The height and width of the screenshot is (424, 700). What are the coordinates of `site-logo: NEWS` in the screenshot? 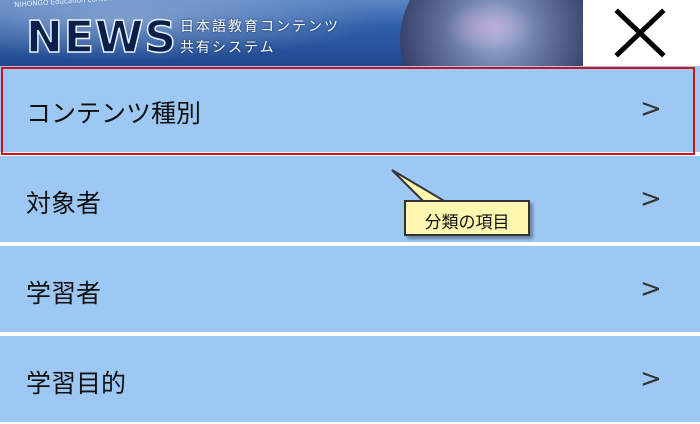 It's located at (101, 37).